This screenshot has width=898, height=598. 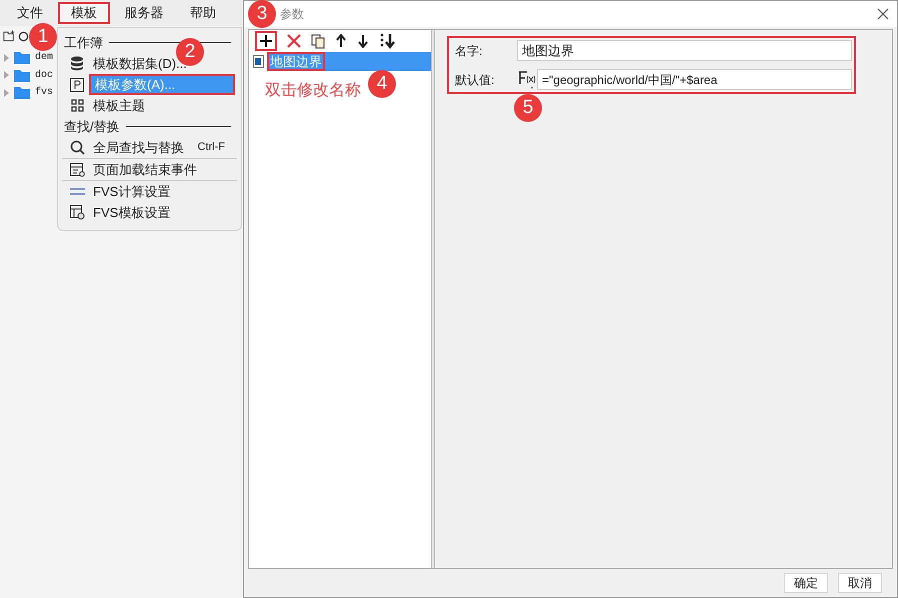 I want to click on menu-item: FVS计算设置, so click(x=162, y=191).